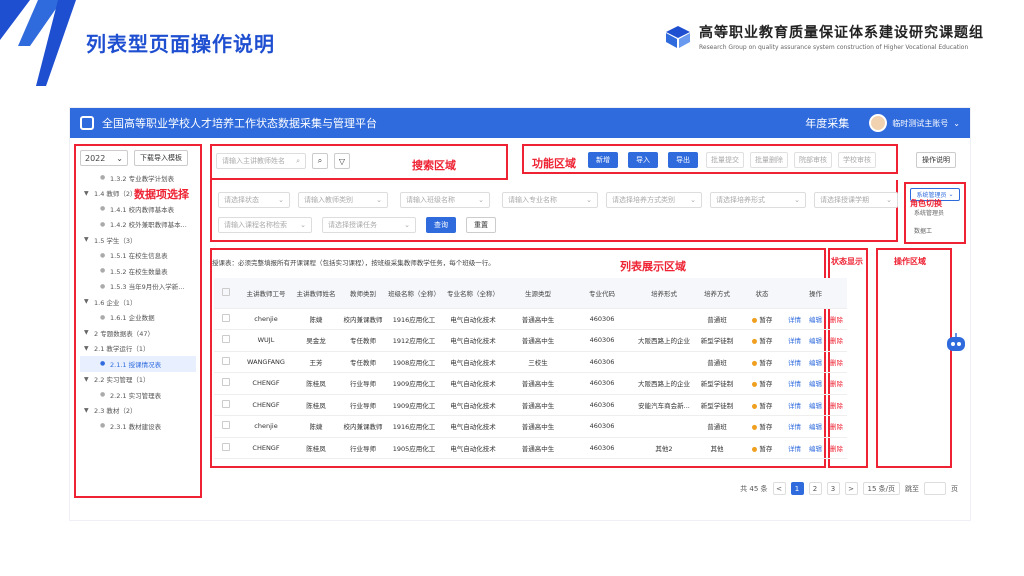 This screenshot has width=1024, height=576. I want to click on assistant-robot-icon, so click(956, 343).